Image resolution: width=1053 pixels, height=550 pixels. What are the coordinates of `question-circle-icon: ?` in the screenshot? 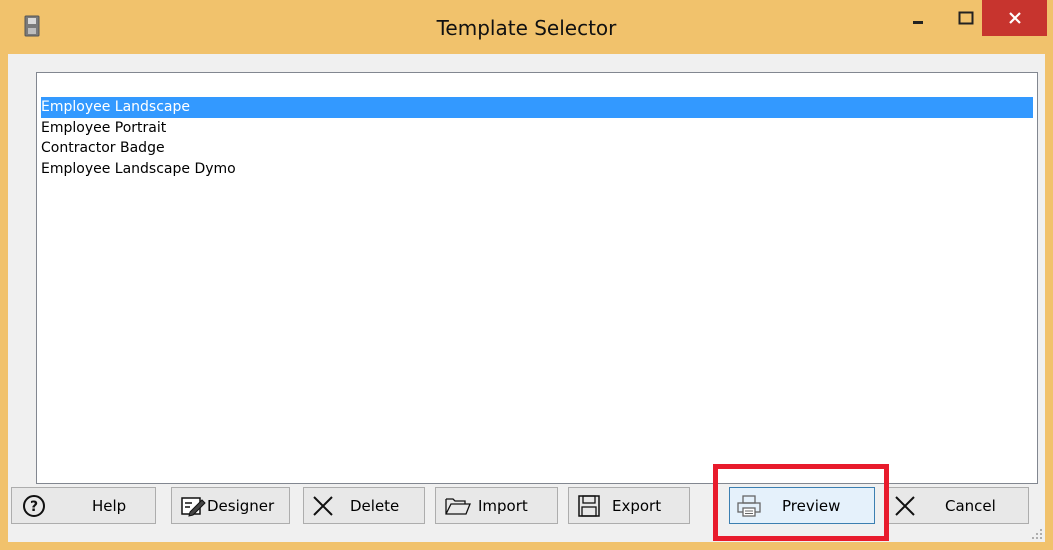 It's located at (34, 506).